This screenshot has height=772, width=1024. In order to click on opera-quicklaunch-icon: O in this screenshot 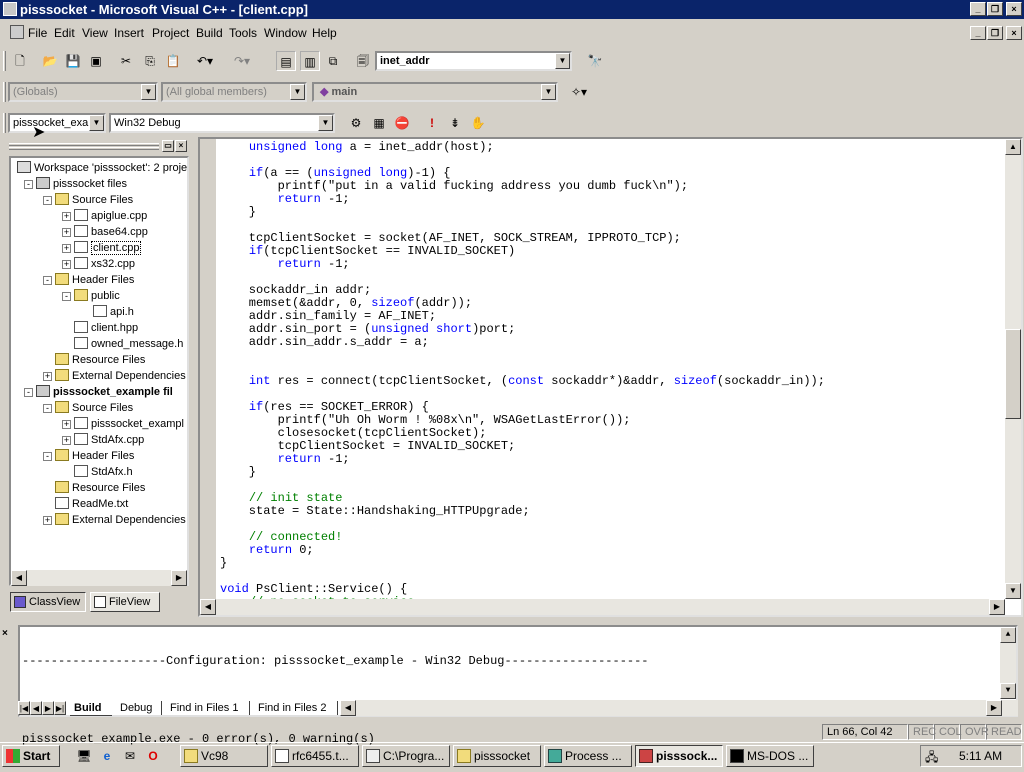, I will do `click(153, 756)`.